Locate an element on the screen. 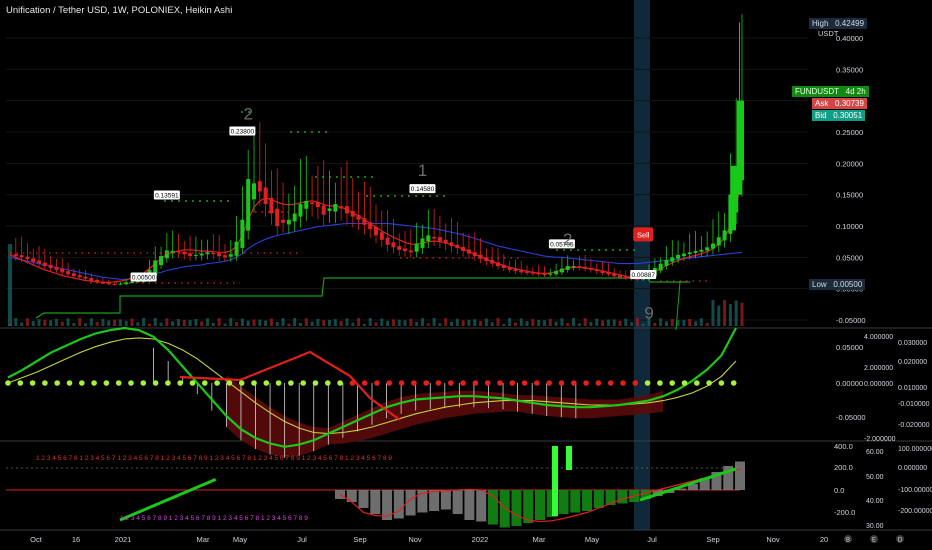 The width and height of the screenshot is (932, 550). bid-tag: Bid 0.30051 is located at coordinates (839, 115).